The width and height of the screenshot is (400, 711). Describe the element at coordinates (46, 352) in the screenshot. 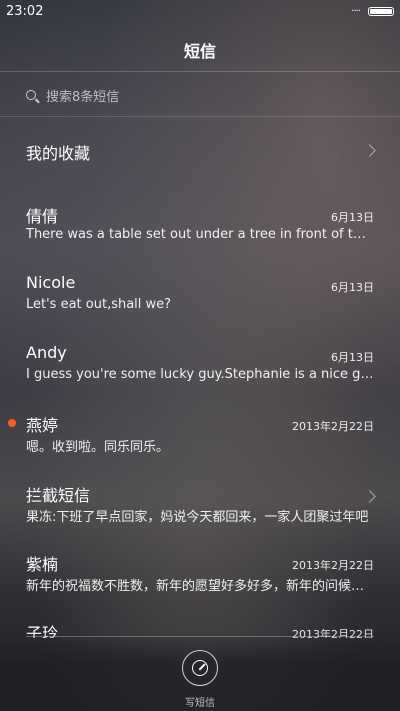

I see `contact-name: Andy` at that location.